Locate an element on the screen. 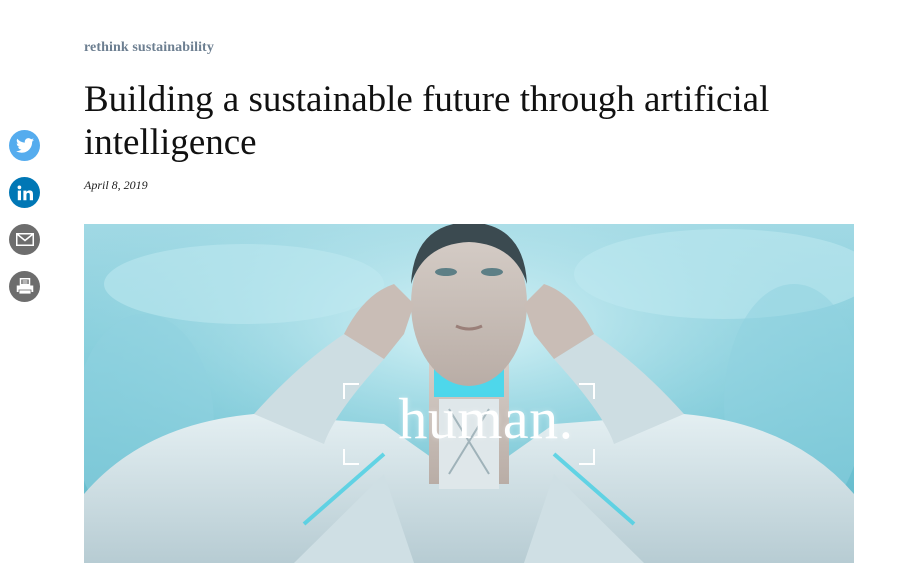 Image resolution: width=920 pixels, height=563 pixels. publish-date: April 8, 2019 is located at coordinates (116, 185).